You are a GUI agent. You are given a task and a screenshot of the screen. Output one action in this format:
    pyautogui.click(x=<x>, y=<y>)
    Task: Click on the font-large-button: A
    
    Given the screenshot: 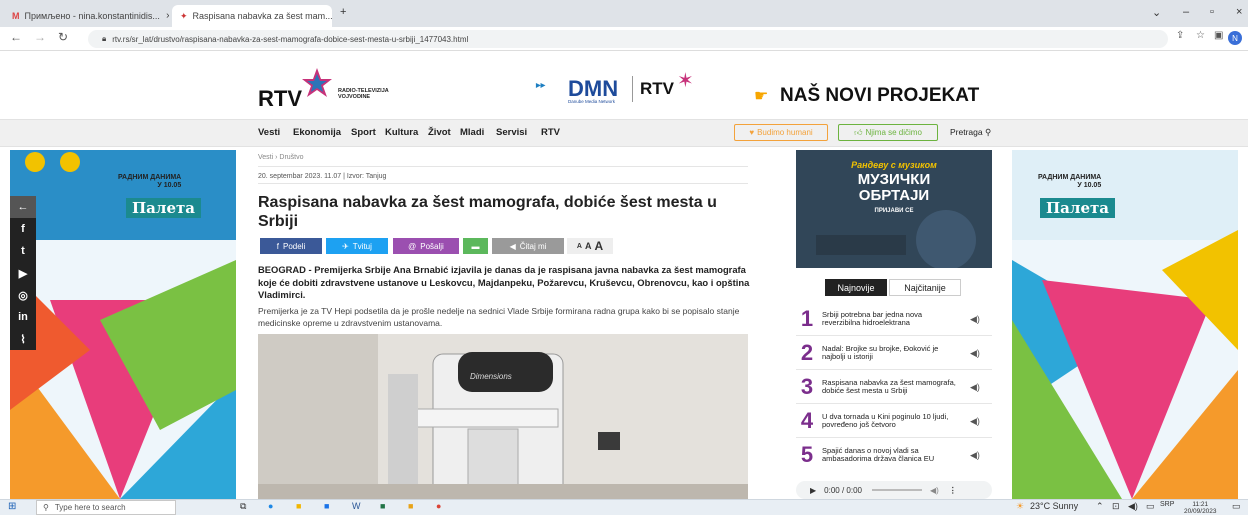 What is the action you would take?
    pyautogui.click(x=598, y=246)
    